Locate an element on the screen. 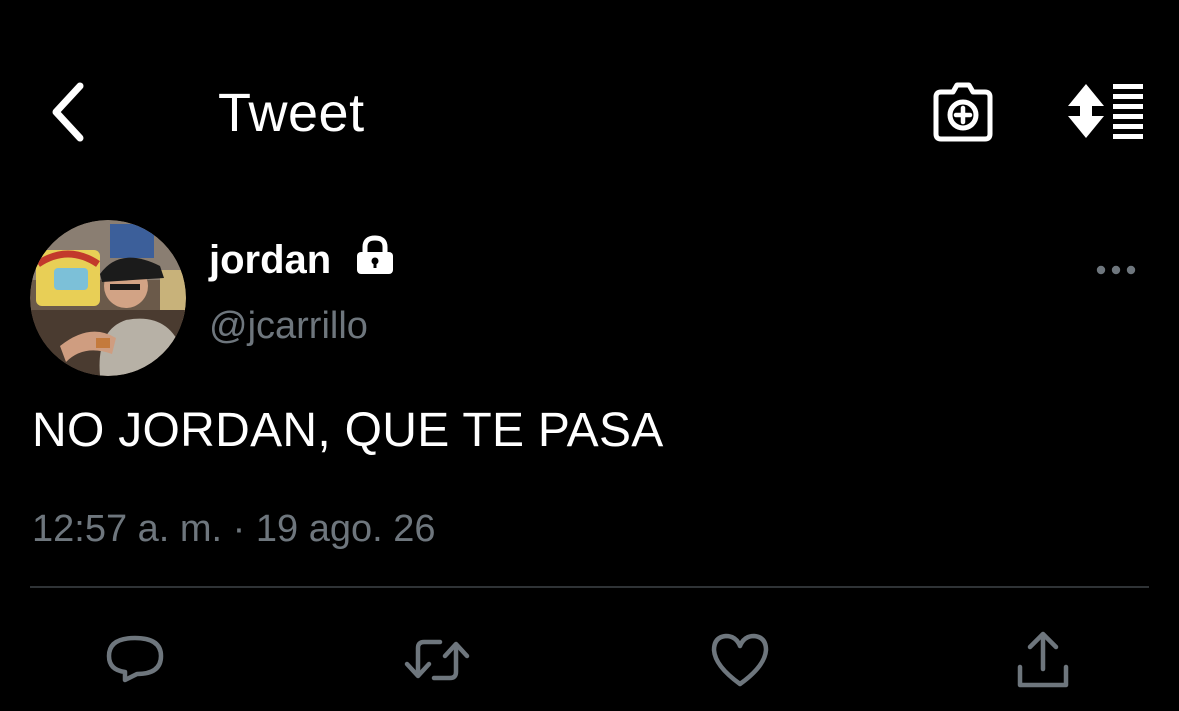 The width and height of the screenshot is (1179, 711). page-title: Tweet is located at coordinates (291, 113).